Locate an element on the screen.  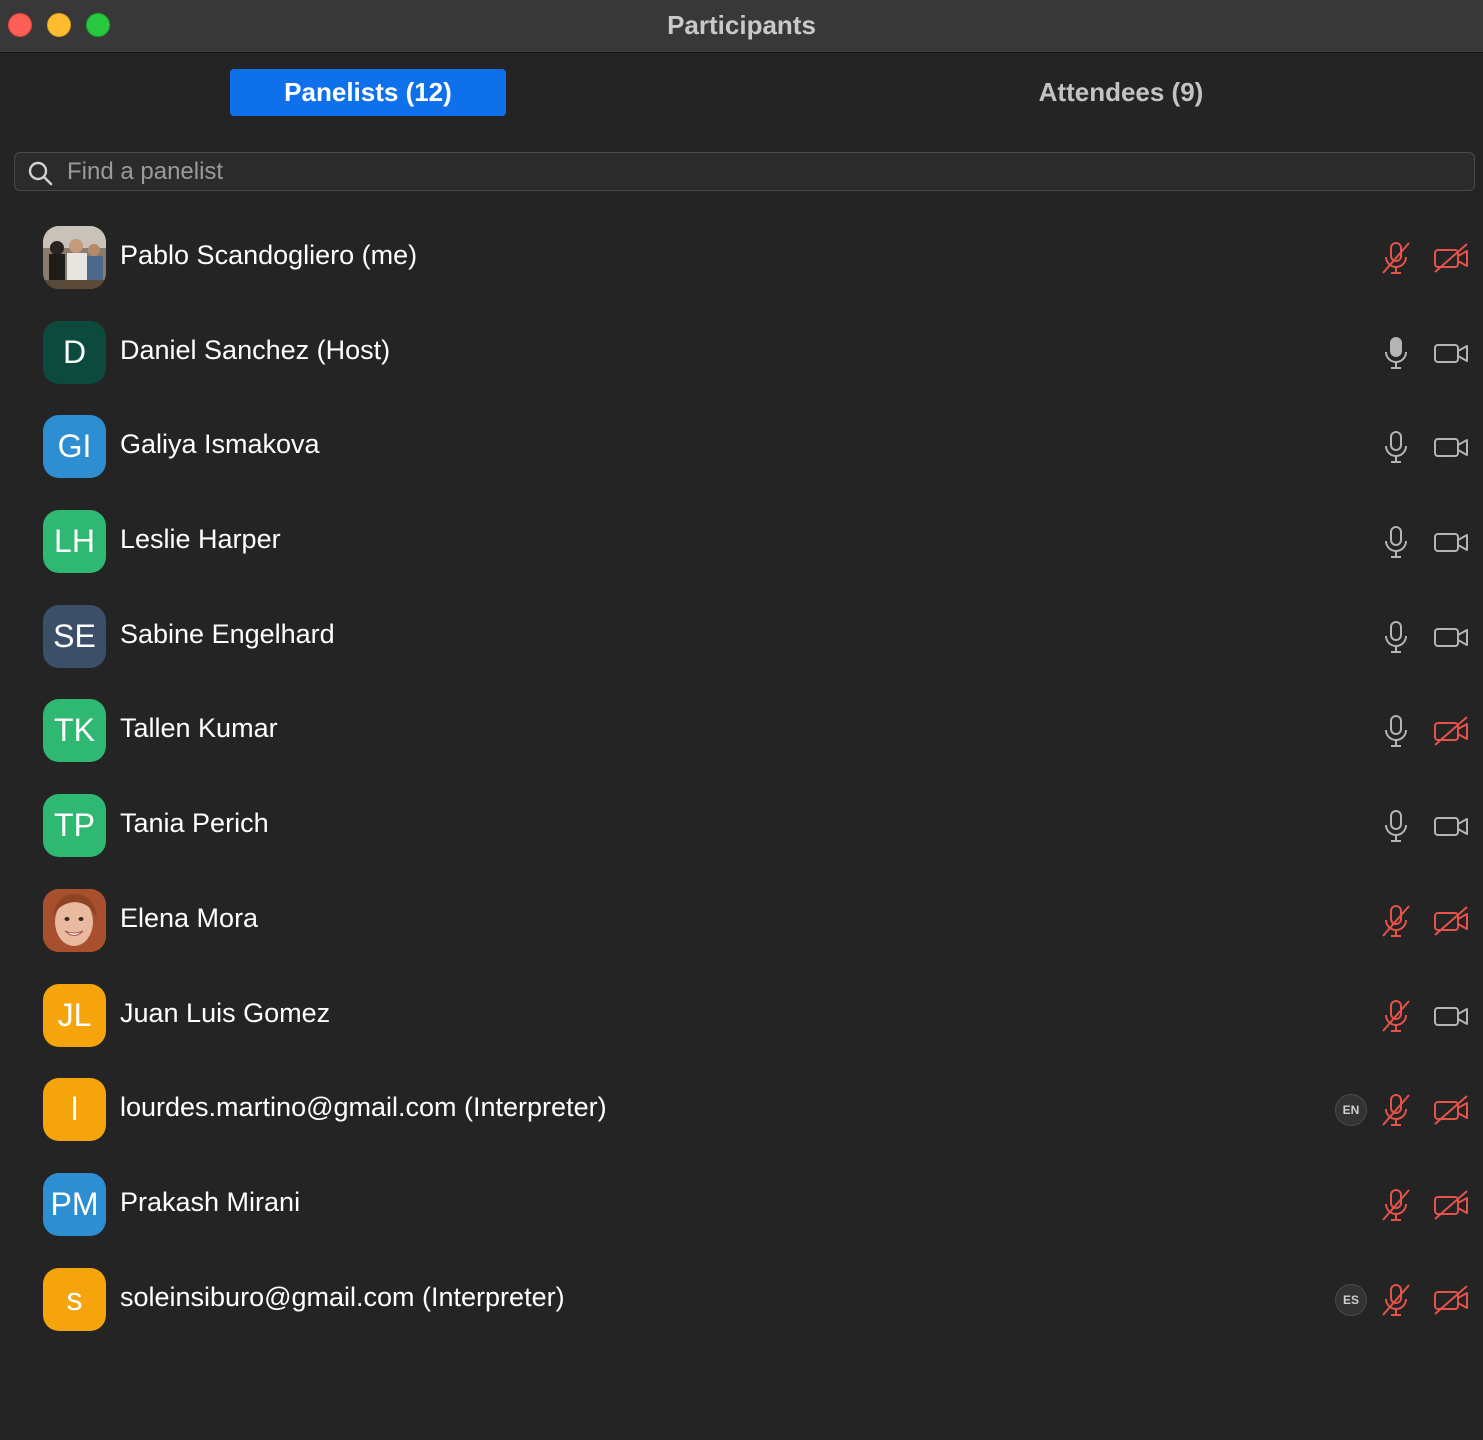
participant-row: Elena Mora is located at coordinates (741, 920).